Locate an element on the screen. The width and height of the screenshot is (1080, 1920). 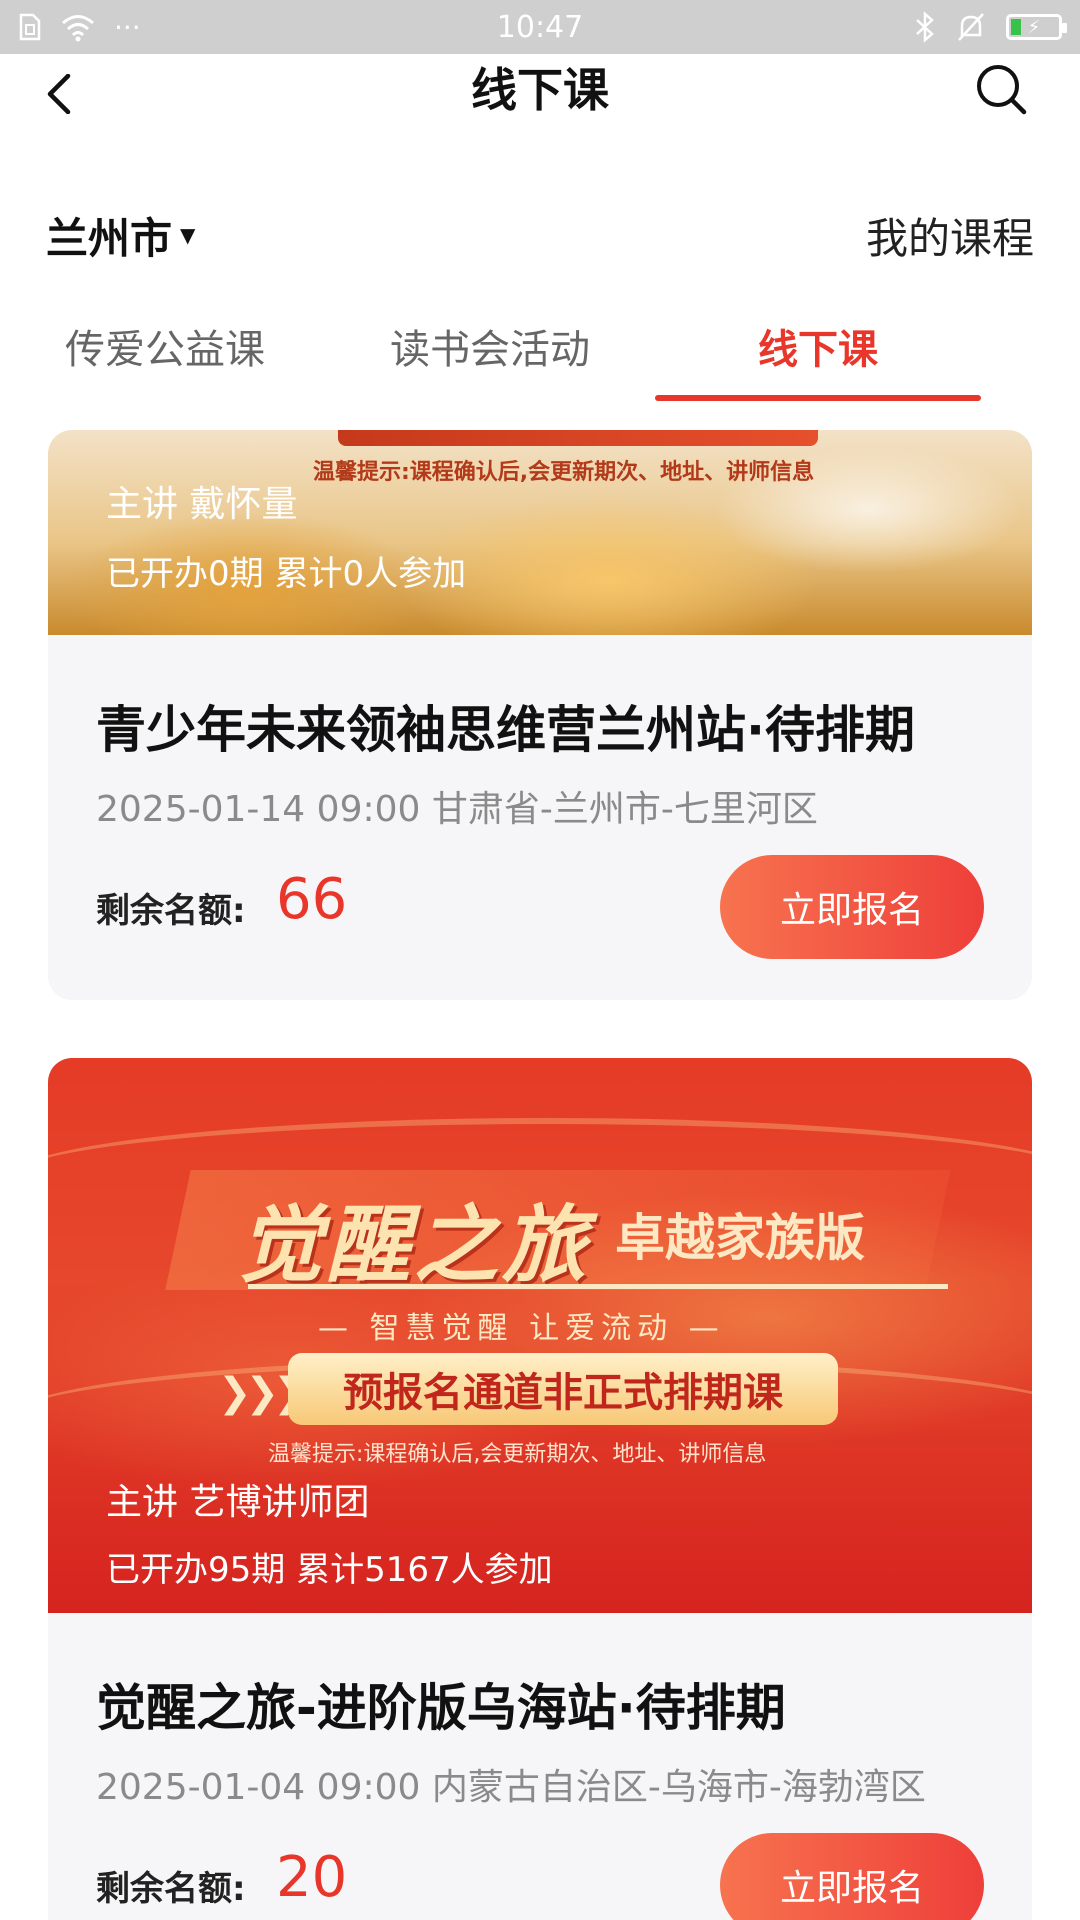
banner-speaker: 主讲 艺博讲师团 is located at coordinates (238, 1502).